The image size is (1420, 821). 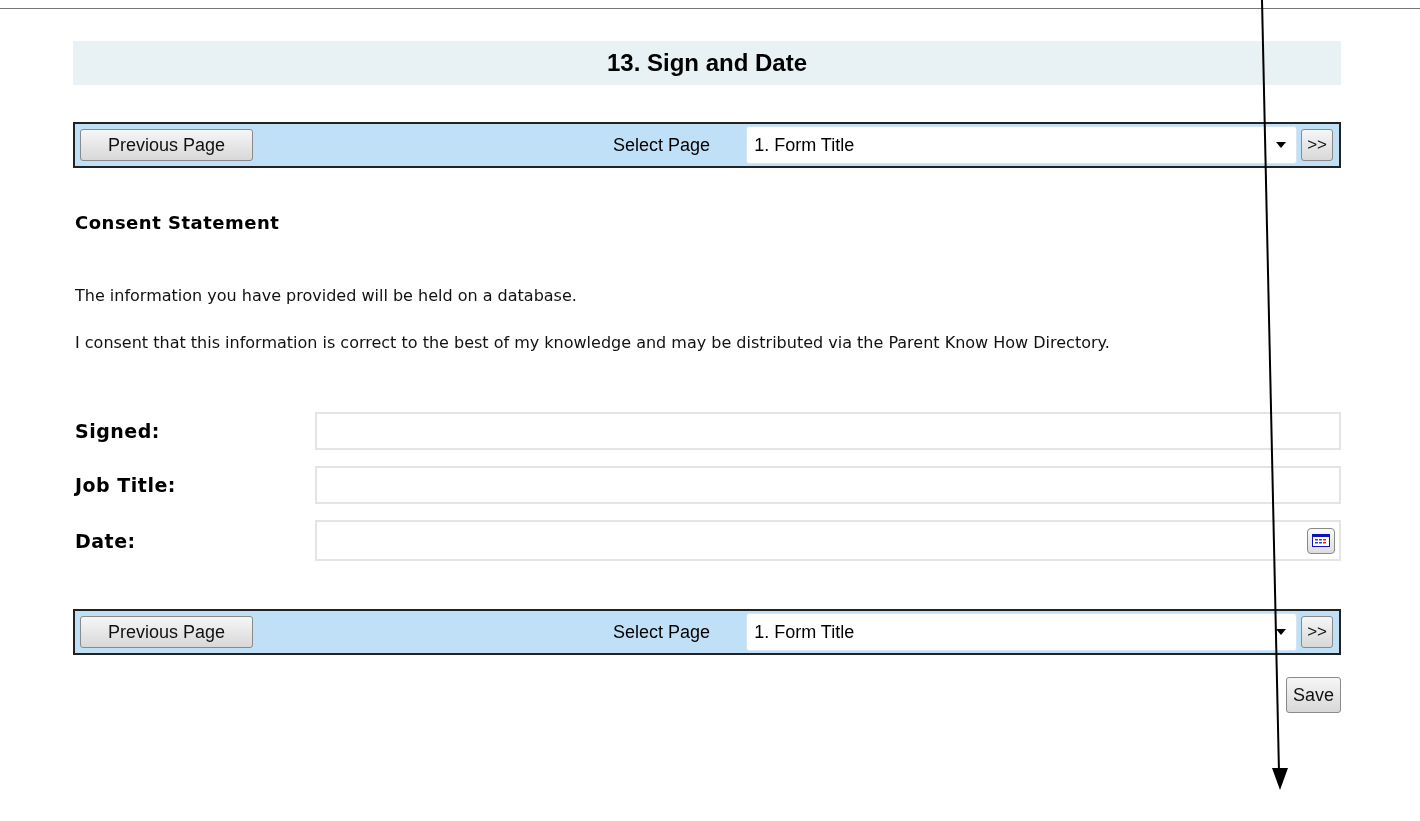 I want to click on field-label: Job Title:, so click(x=125, y=485).